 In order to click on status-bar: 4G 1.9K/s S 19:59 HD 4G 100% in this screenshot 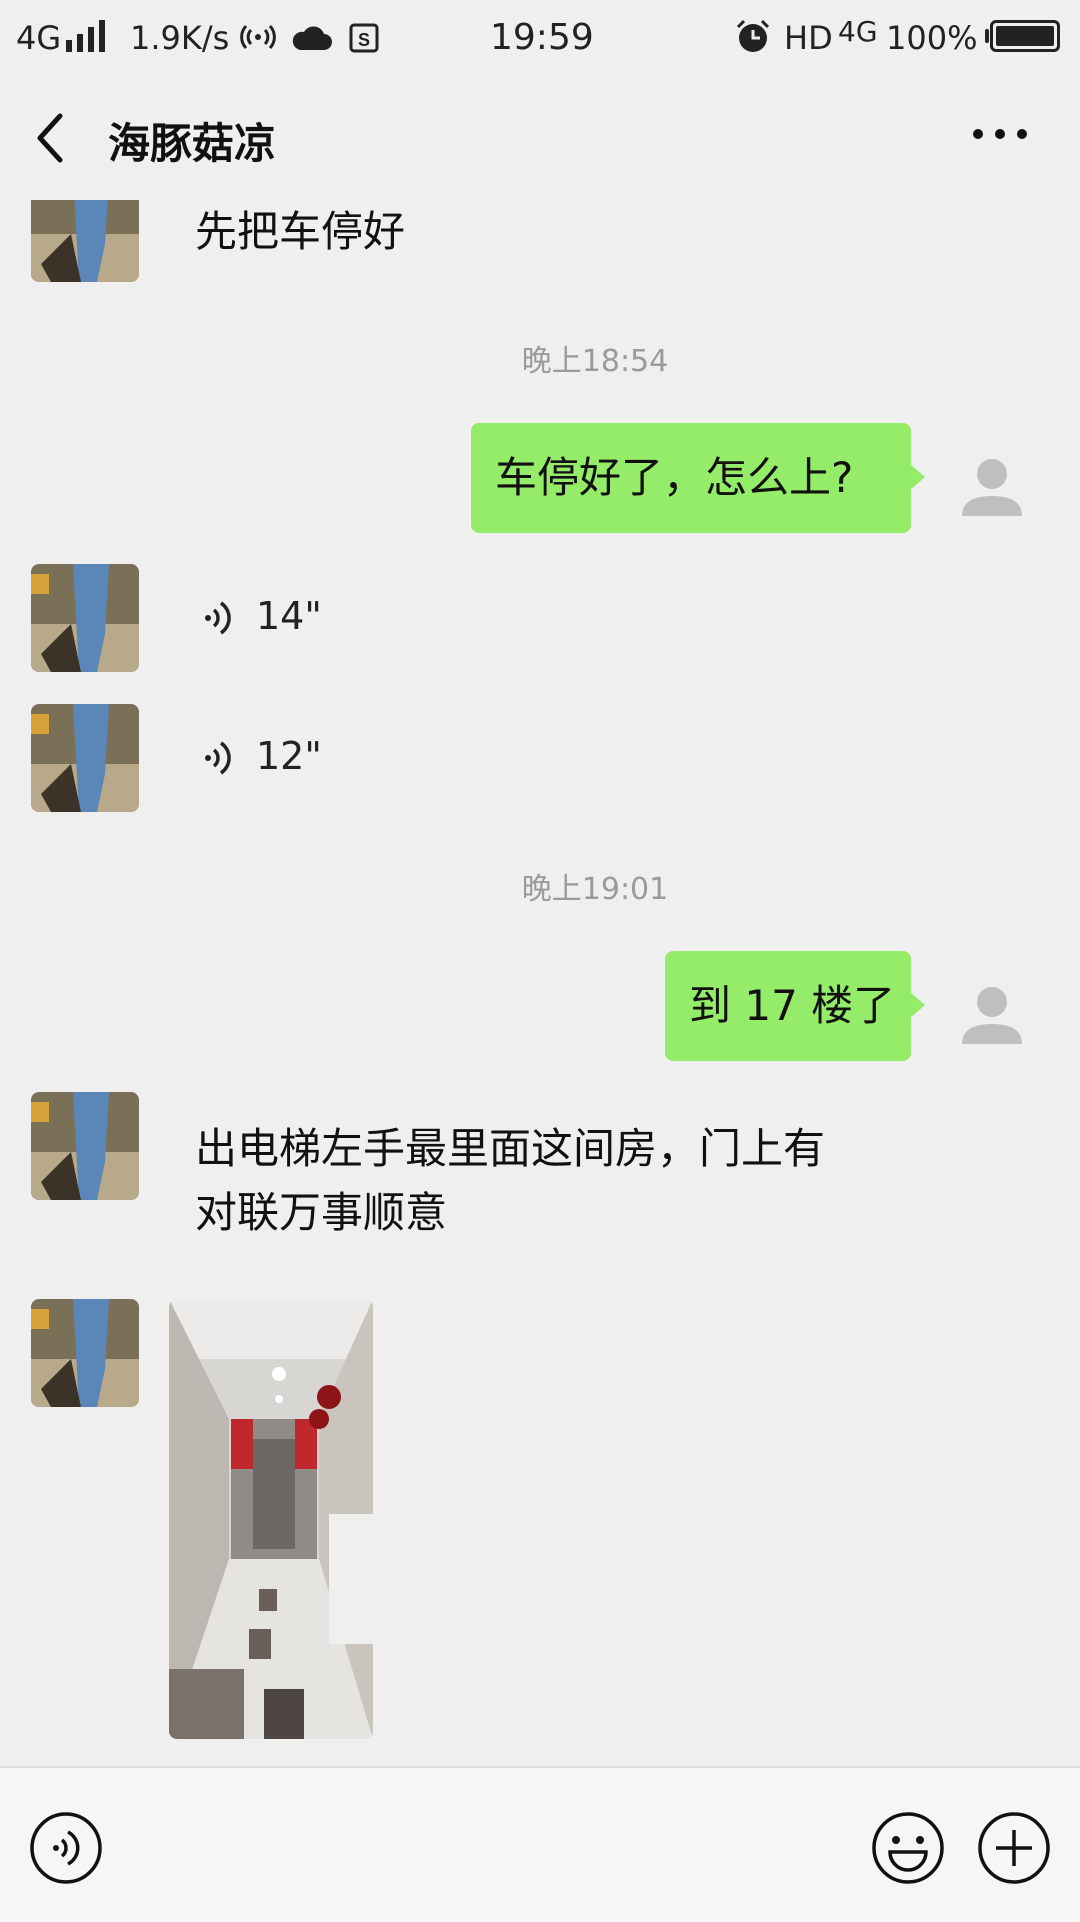, I will do `click(540, 36)`.